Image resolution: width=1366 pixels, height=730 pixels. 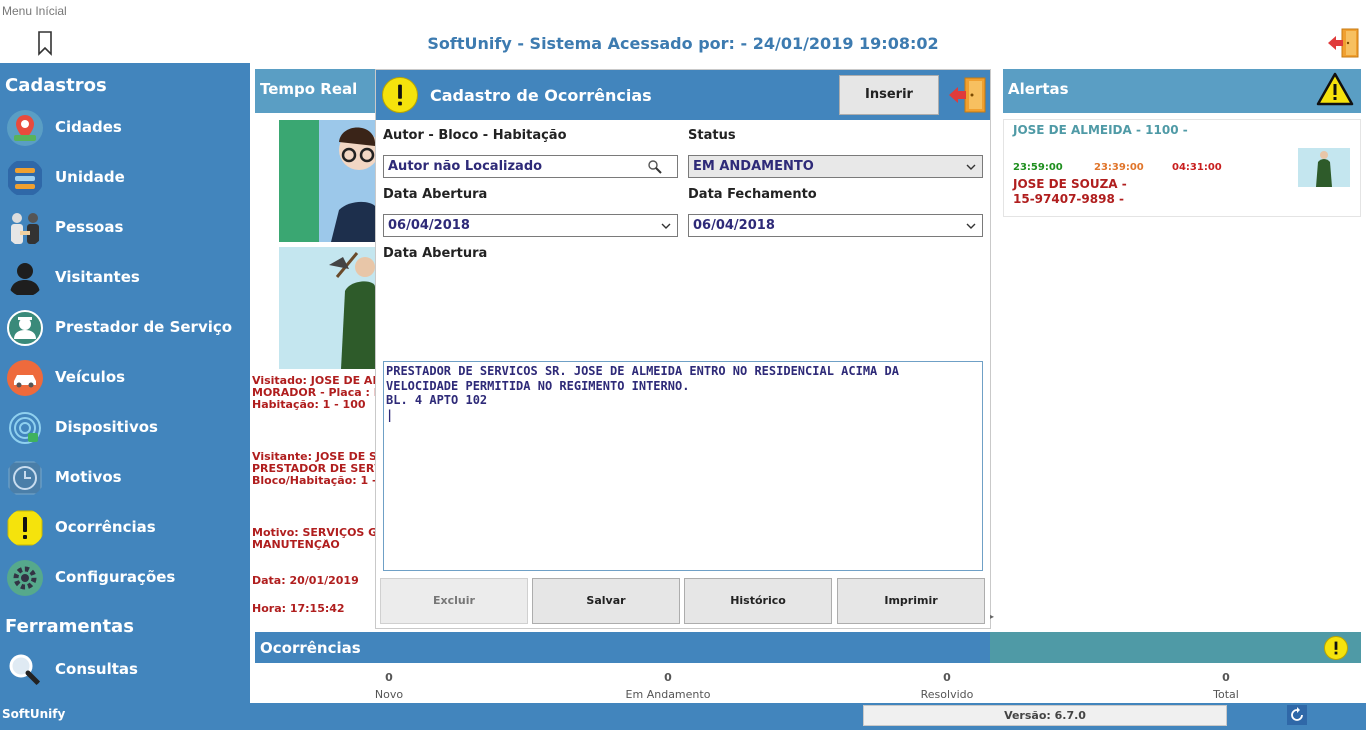 What do you see at coordinates (1226, 677) in the screenshot?
I see `stat-total-value: 0` at bounding box center [1226, 677].